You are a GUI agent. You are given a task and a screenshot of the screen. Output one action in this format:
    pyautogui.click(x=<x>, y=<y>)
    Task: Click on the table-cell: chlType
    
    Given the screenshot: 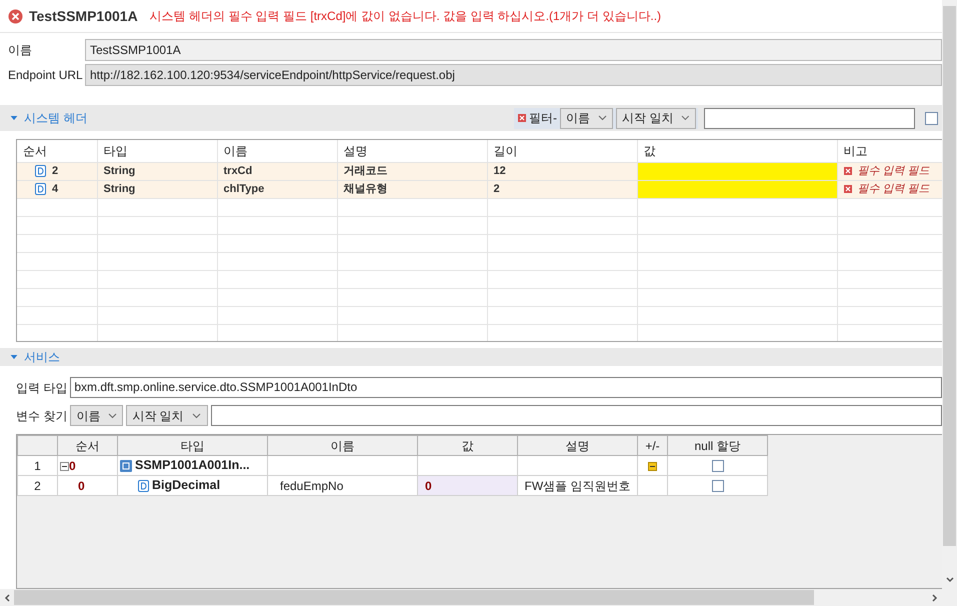 What is the action you would take?
    pyautogui.click(x=277, y=189)
    